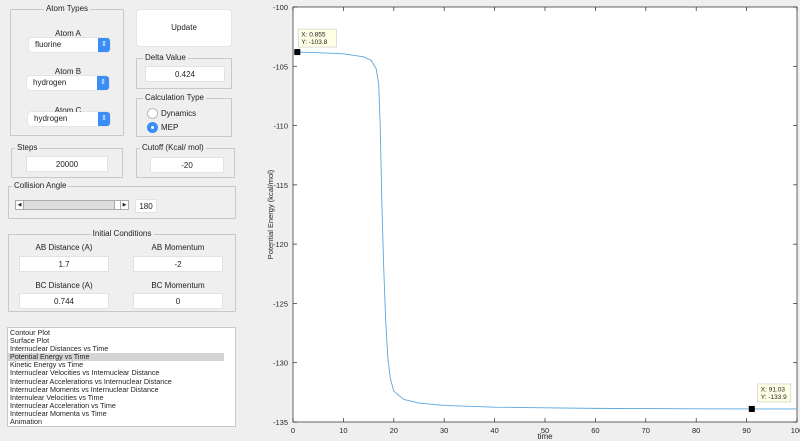 The image size is (800, 441). I want to click on cutoff-input: -20, so click(187, 165).